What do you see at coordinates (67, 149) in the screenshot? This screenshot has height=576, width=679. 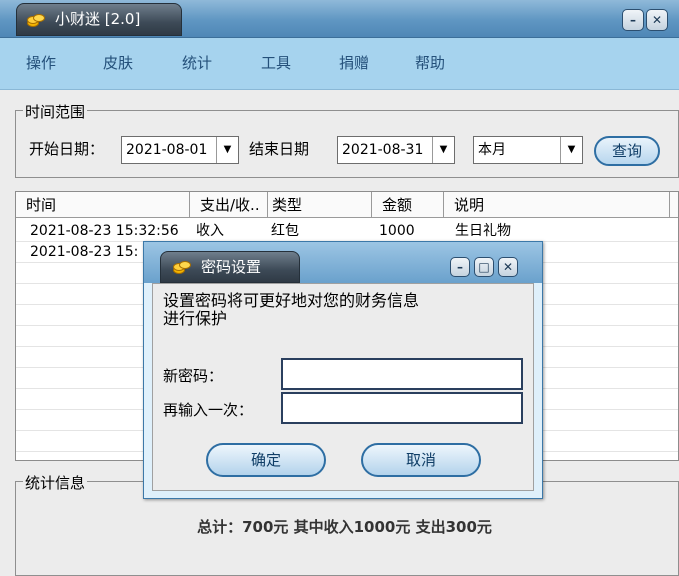 I see `start-date-label: 开始日期：` at bounding box center [67, 149].